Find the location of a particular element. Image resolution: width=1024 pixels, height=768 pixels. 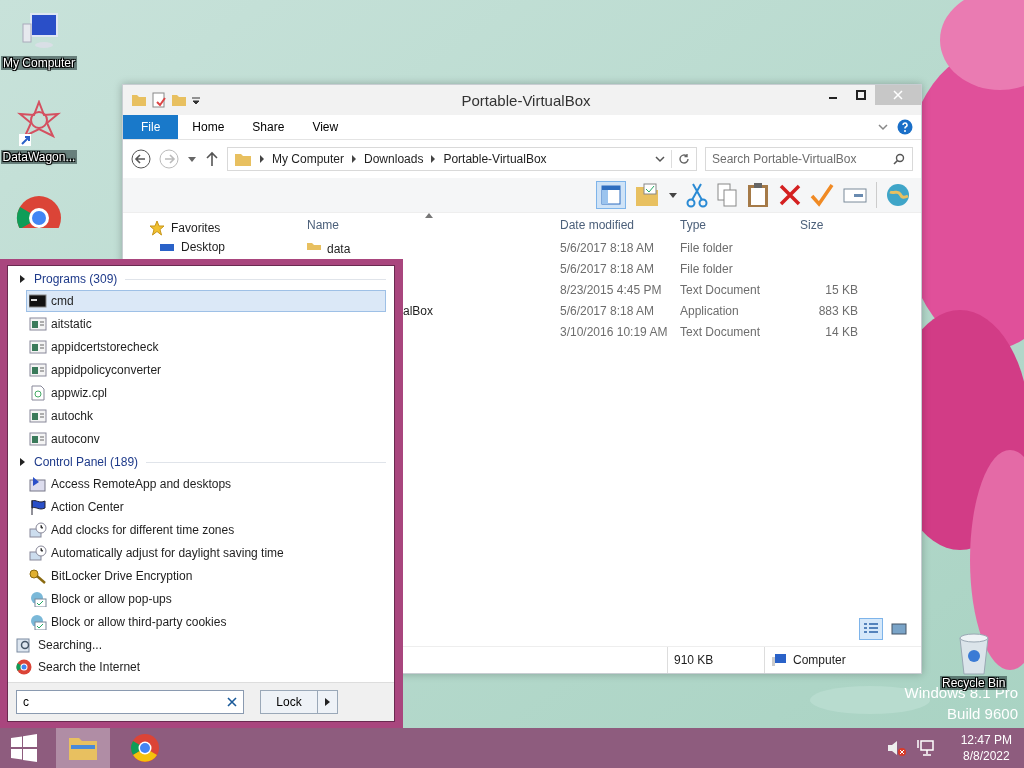

result-item: appidcertstorecheck is located at coordinates (206, 347).